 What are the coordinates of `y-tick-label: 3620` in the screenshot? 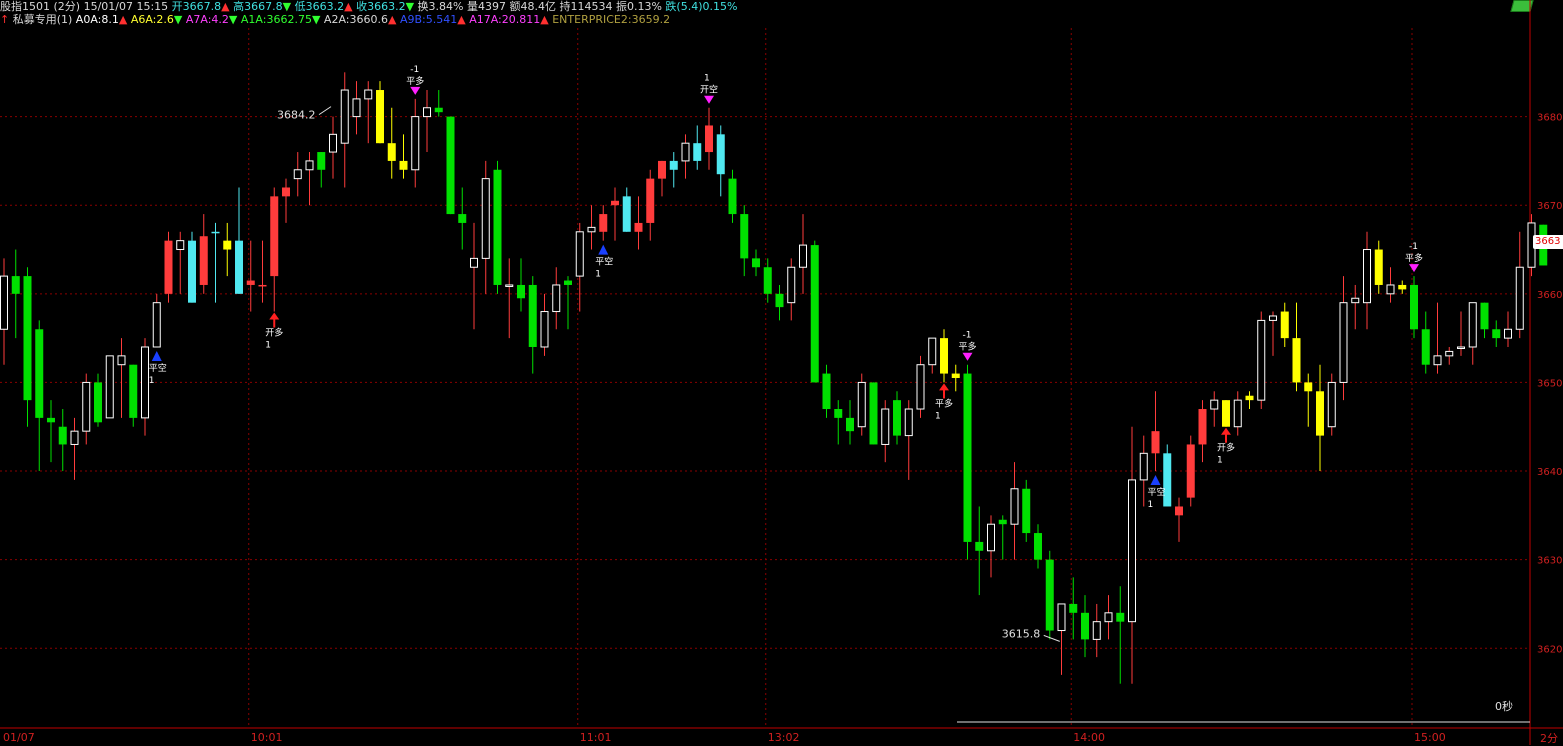 It's located at (1549, 649).